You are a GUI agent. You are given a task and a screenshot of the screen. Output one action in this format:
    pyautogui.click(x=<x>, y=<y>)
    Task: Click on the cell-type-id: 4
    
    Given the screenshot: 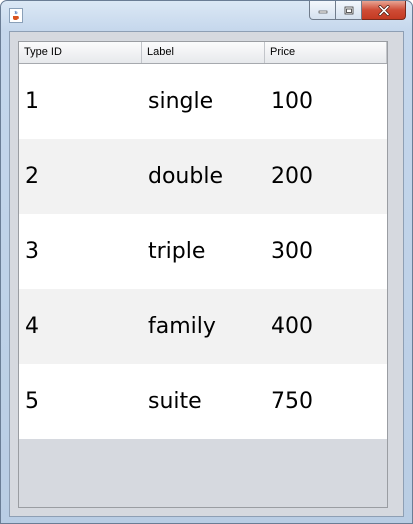 What is the action you would take?
    pyautogui.click(x=80, y=326)
    